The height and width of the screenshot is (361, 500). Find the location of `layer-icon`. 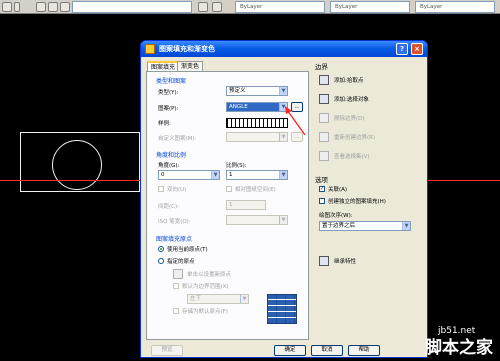

layer-icon is located at coordinates (7, 7).